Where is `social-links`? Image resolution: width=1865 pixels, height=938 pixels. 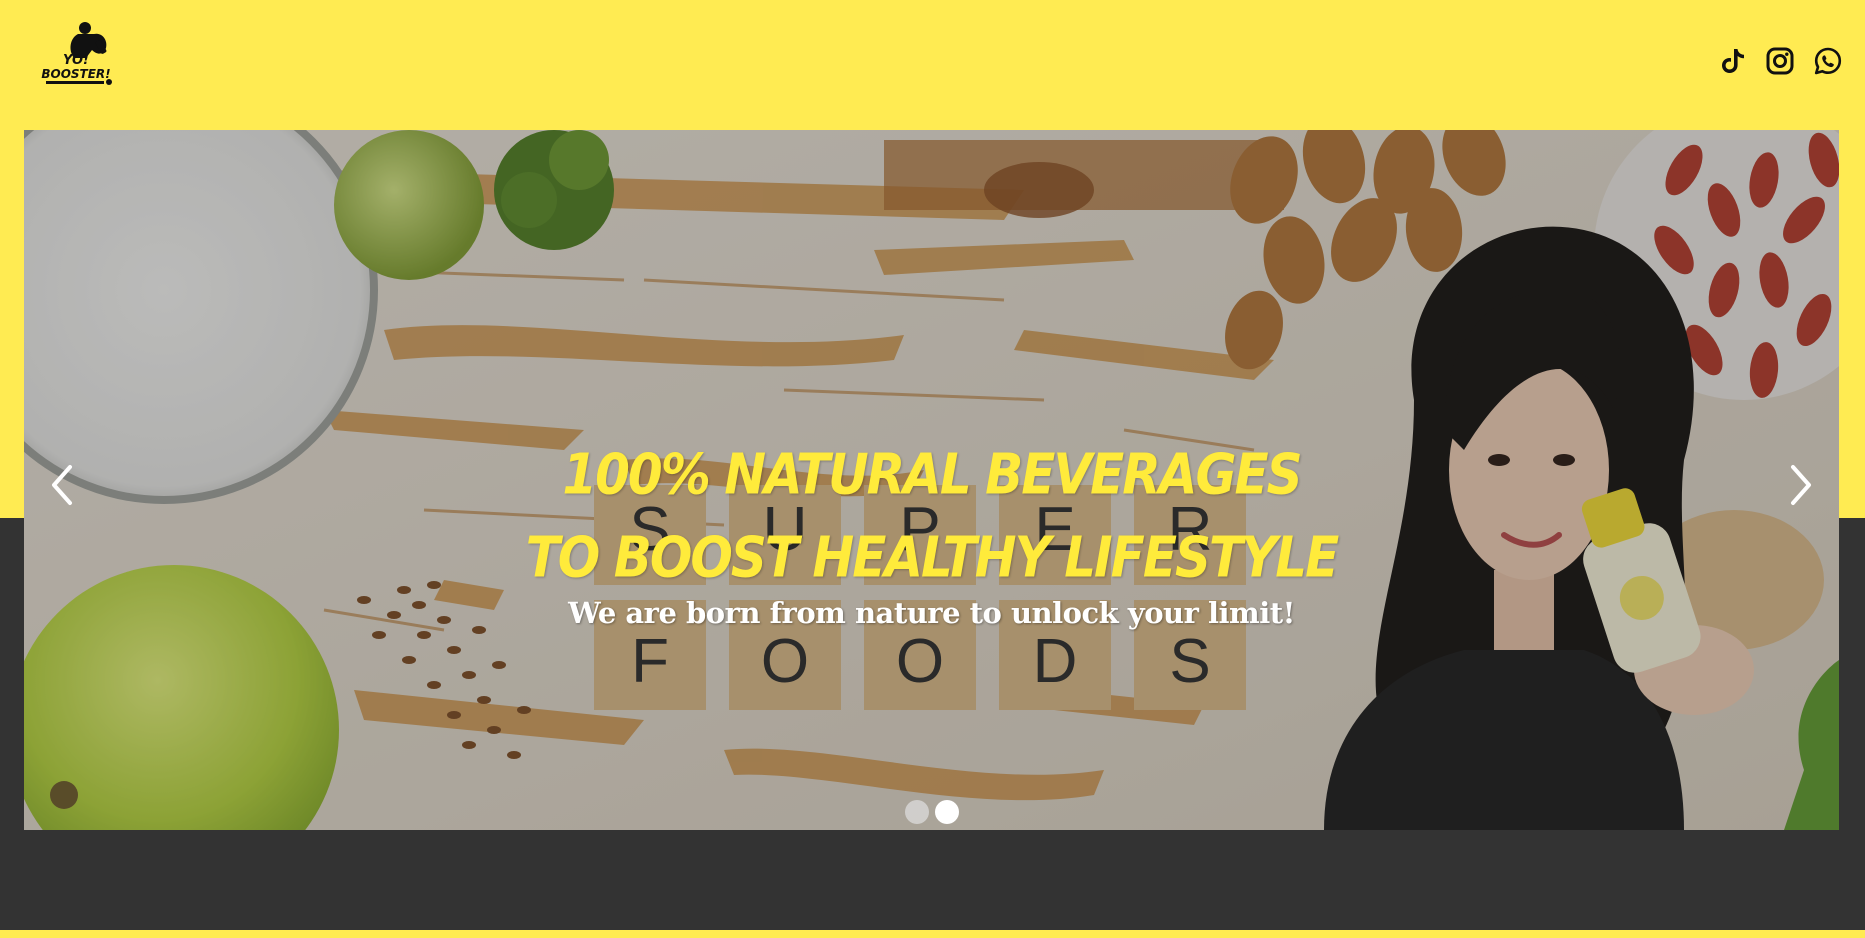 social-links is located at coordinates (1780, 61).